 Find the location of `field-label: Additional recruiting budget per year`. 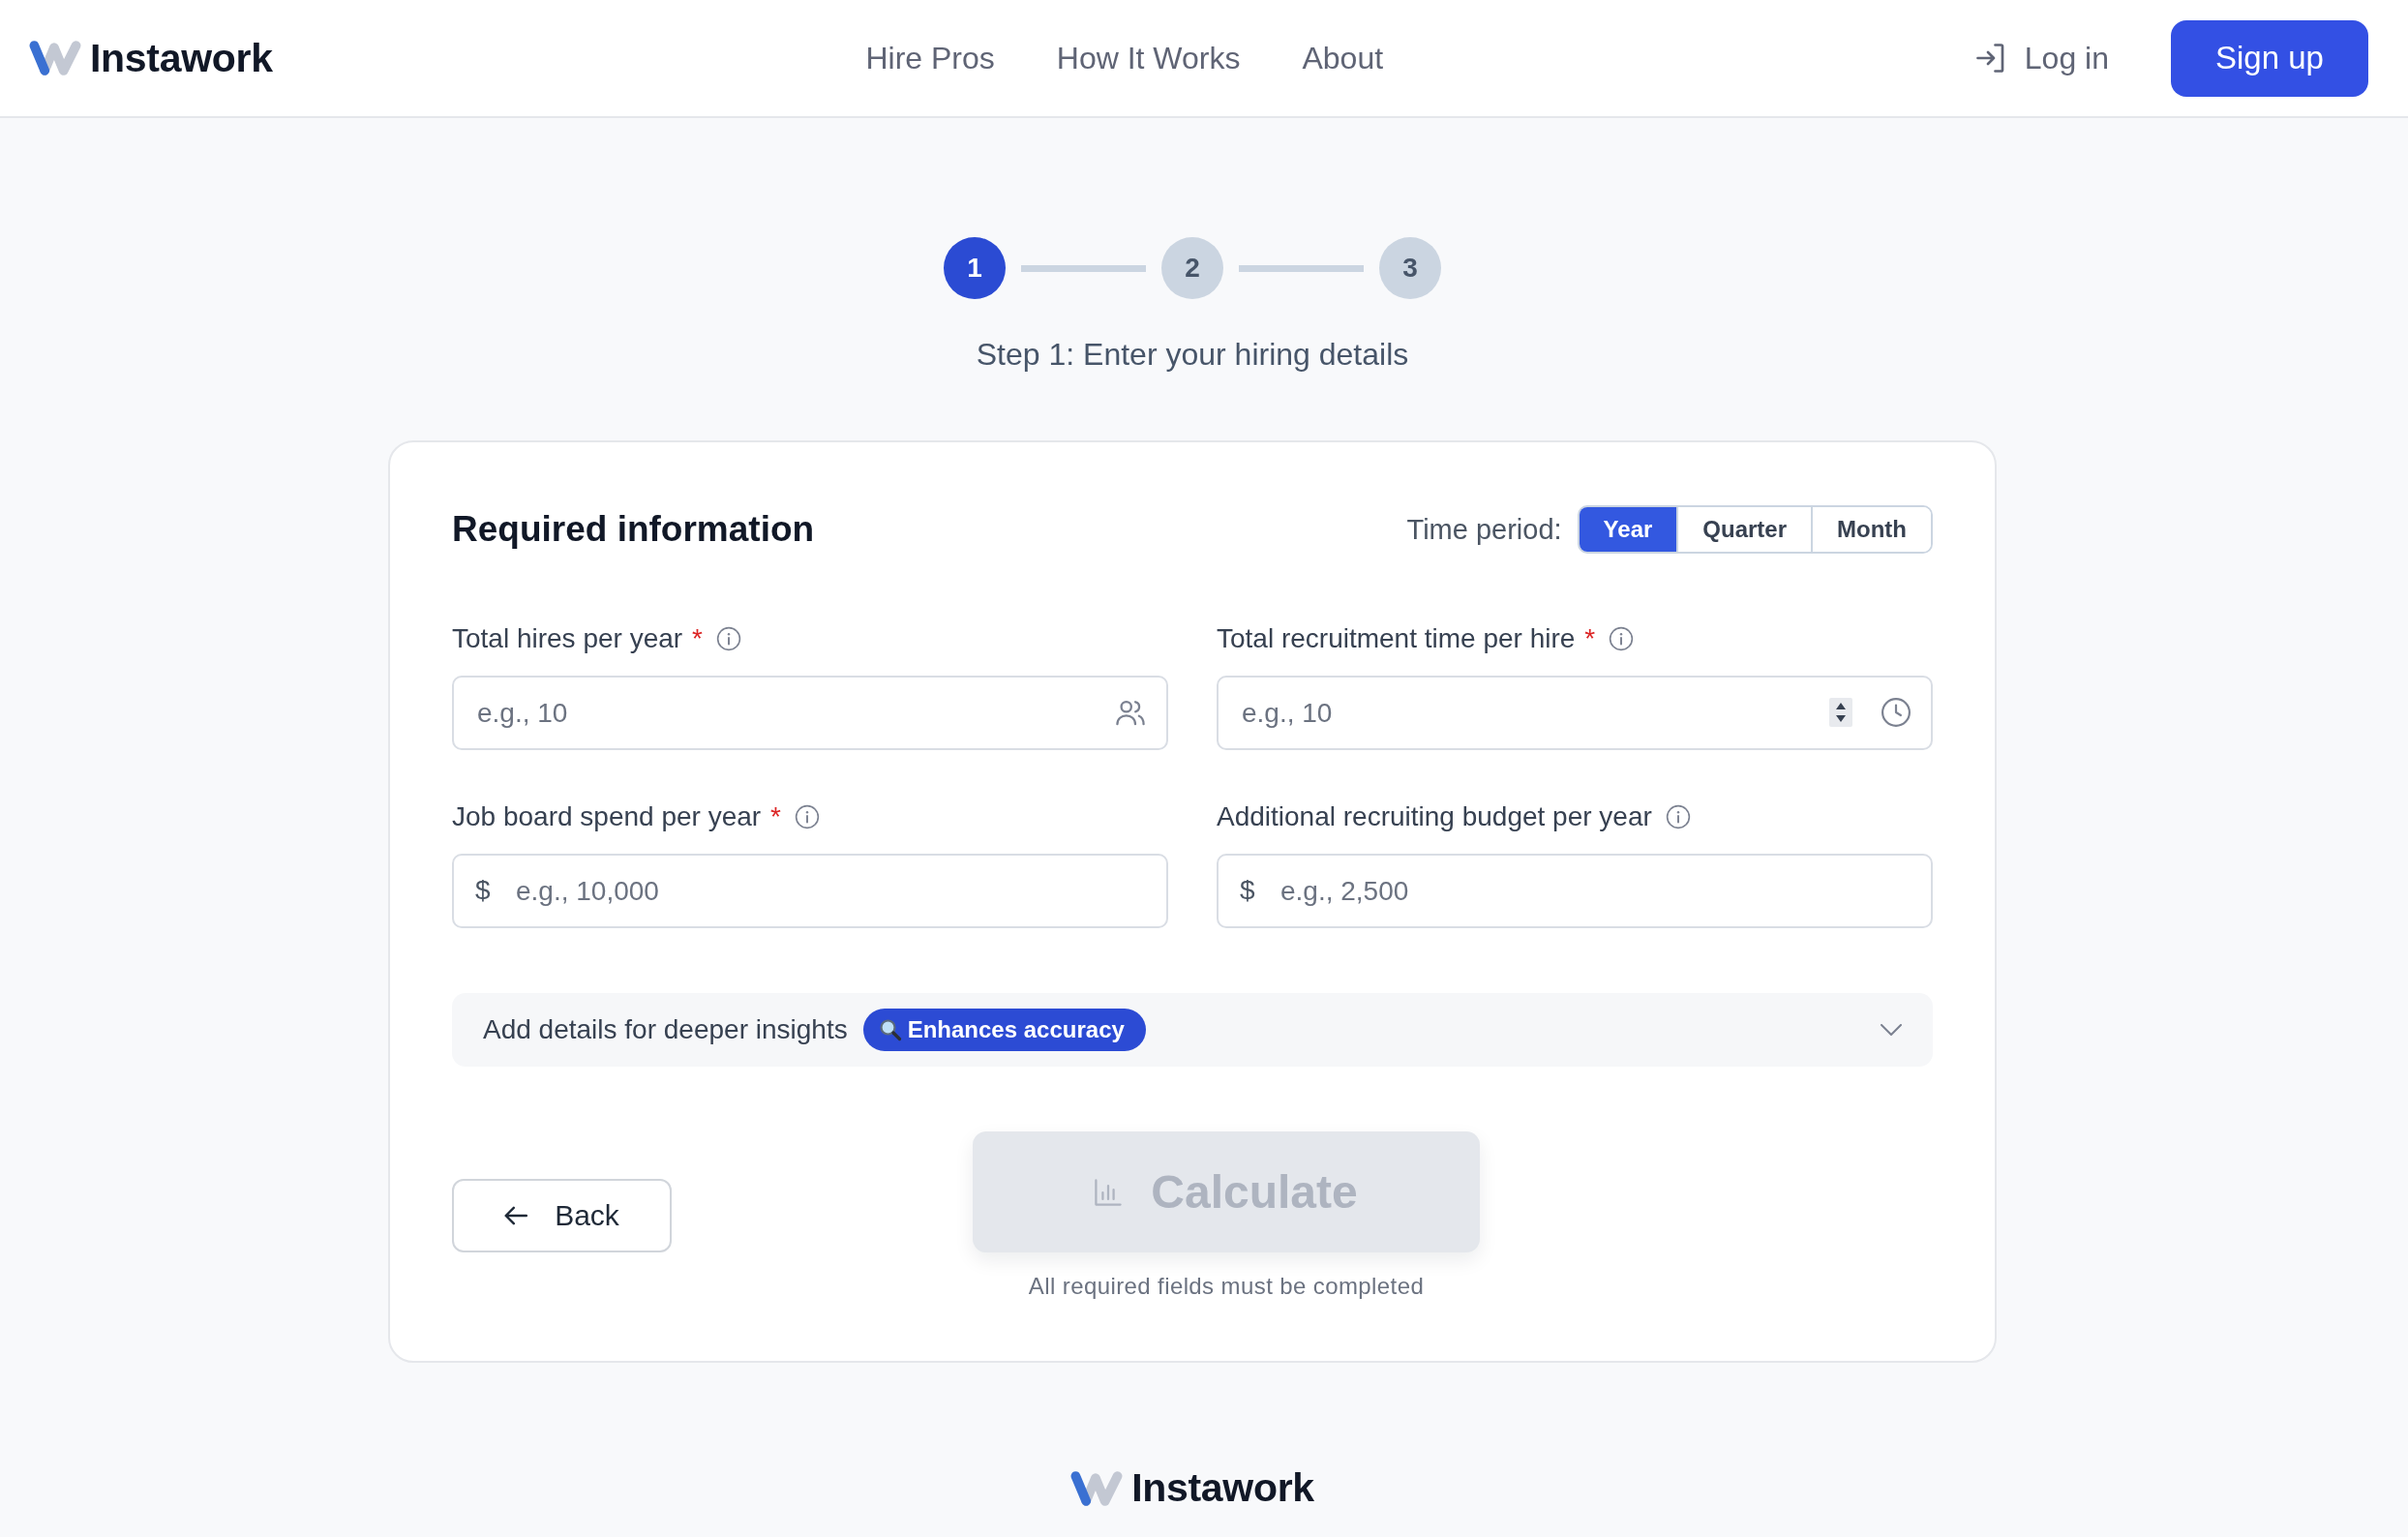

field-label: Additional recruiting budget per year is located at coordinates (1434, 817).